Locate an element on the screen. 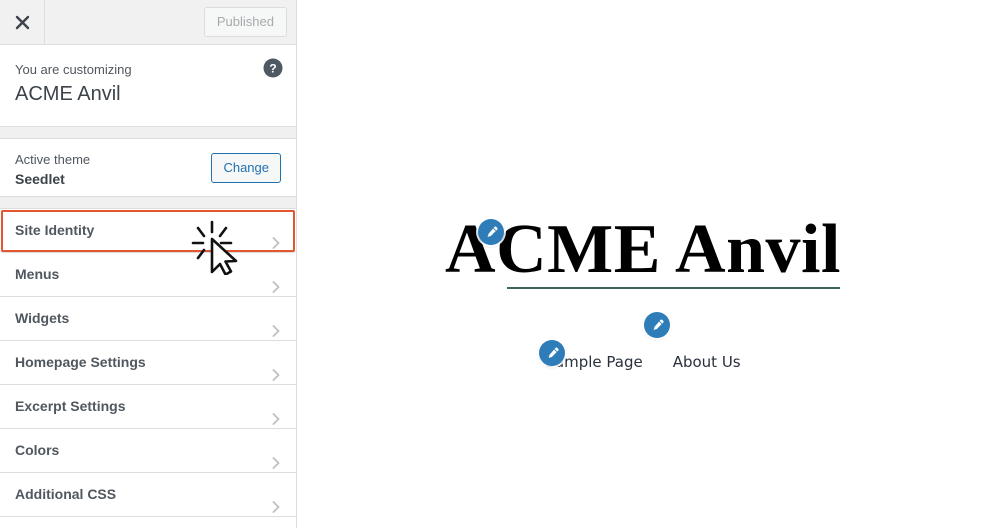 This screenshot has height=528, width=988. help-button: ? is located at coordinates (273, 68).